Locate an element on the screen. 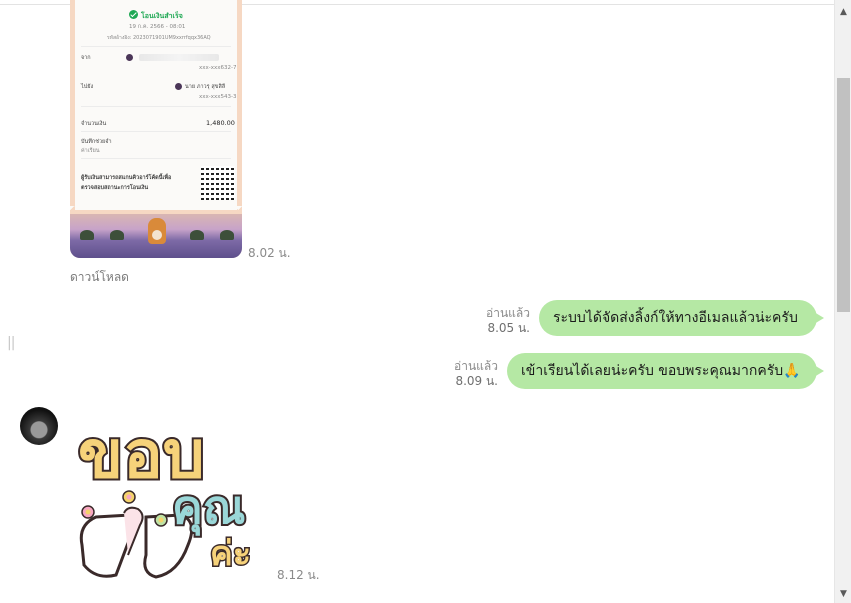 The height and width of the screenshot is (603, 851). scroll-up-icon: ▲ is located at coordinates (843, 12).